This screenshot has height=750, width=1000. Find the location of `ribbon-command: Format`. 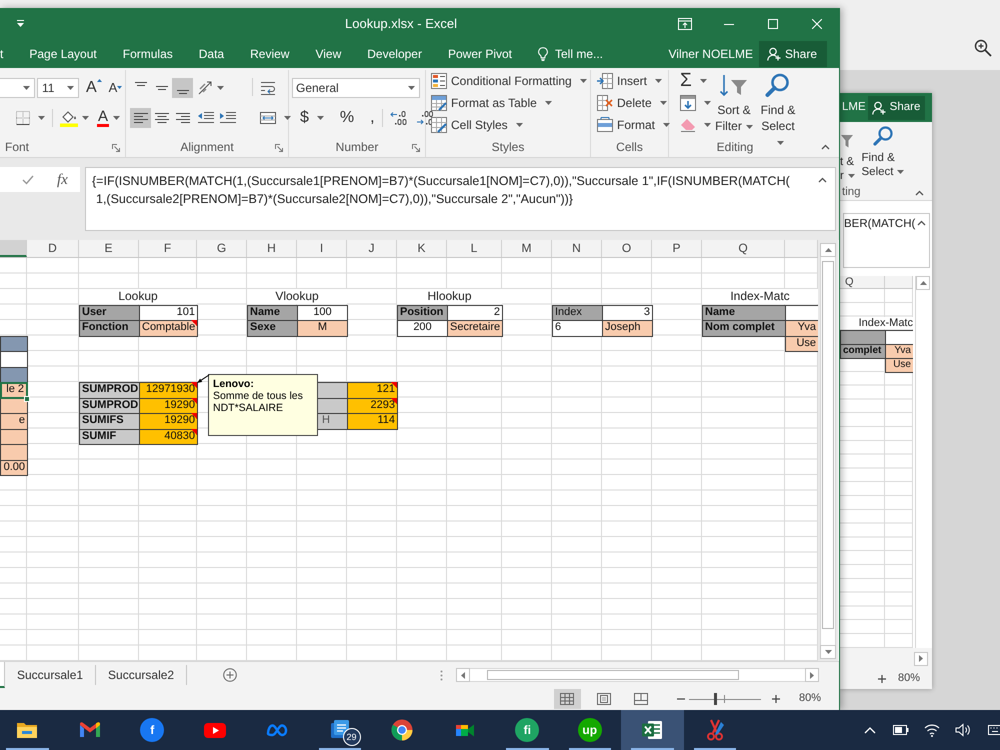

ribbon-command: Format is located at coordinates (633, 125).